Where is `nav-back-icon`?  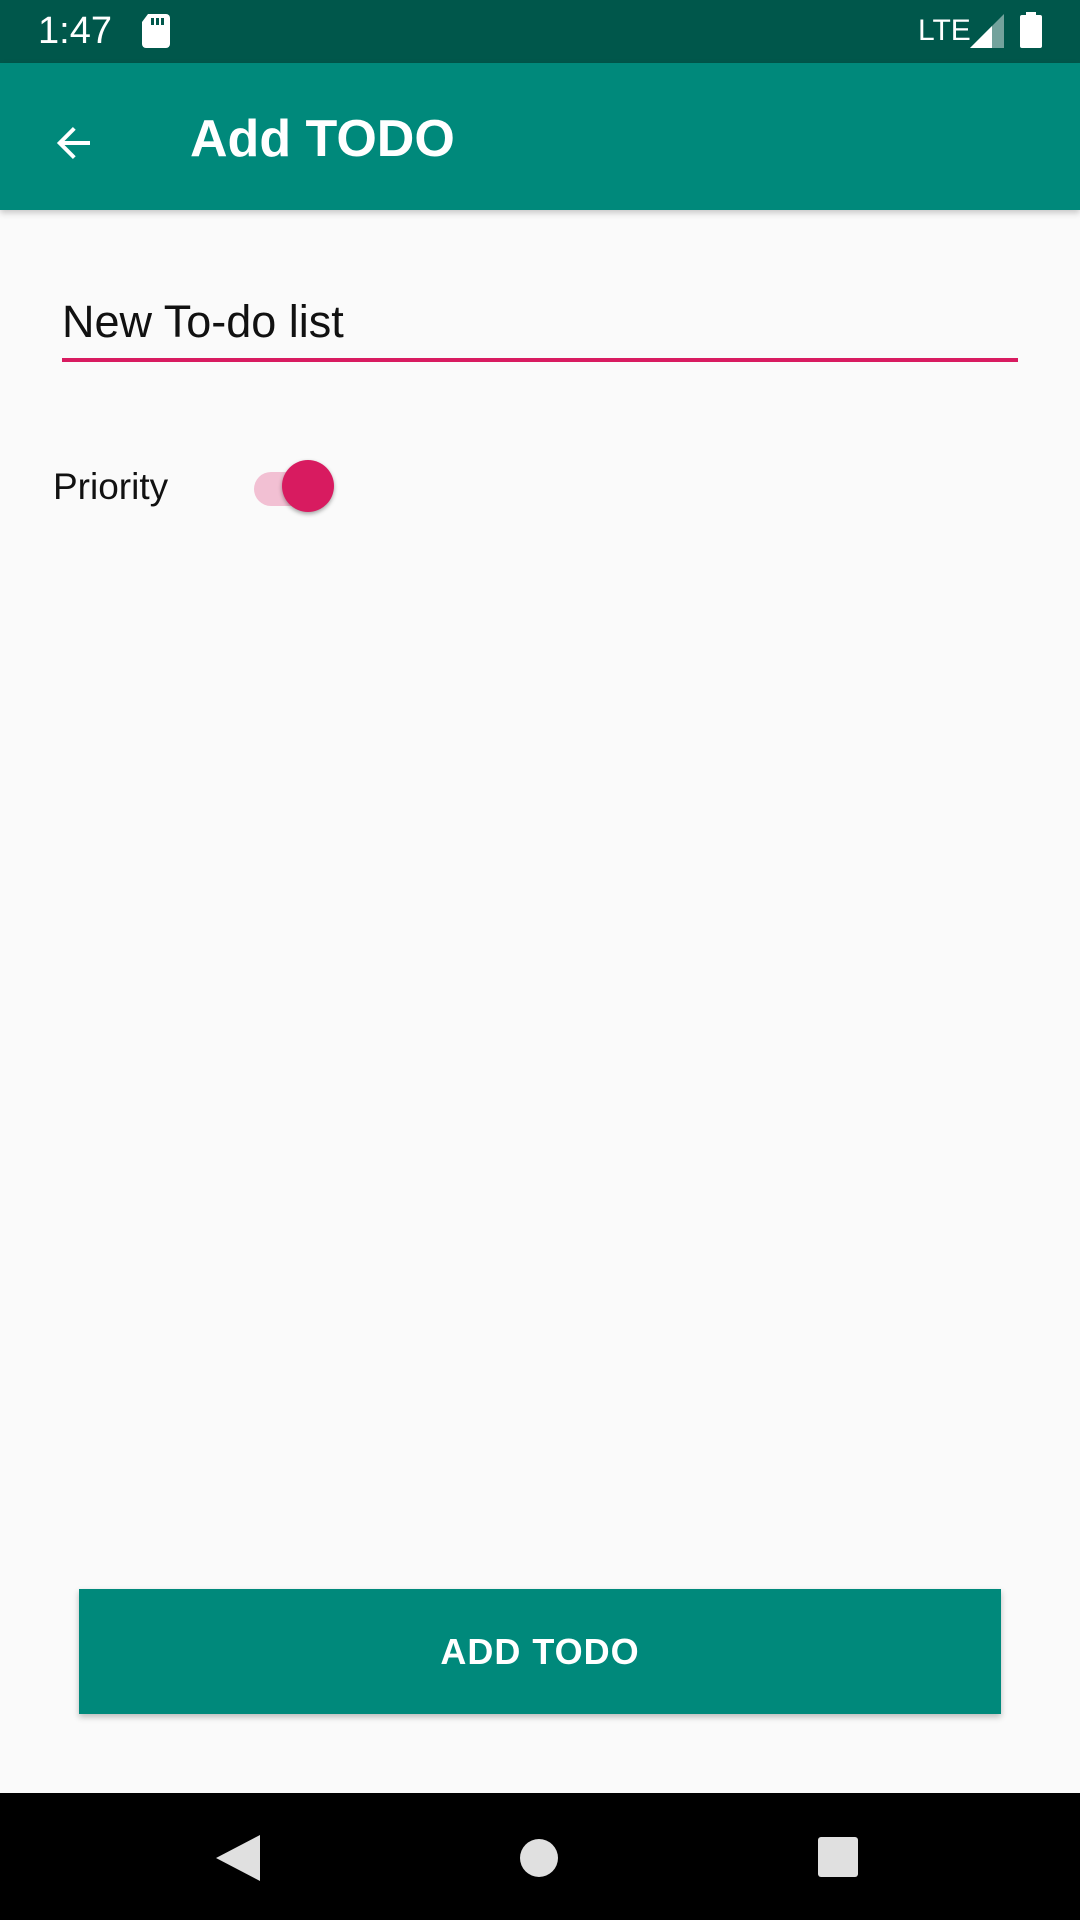
nav-back-icon is located at coordinates (238, 1858).